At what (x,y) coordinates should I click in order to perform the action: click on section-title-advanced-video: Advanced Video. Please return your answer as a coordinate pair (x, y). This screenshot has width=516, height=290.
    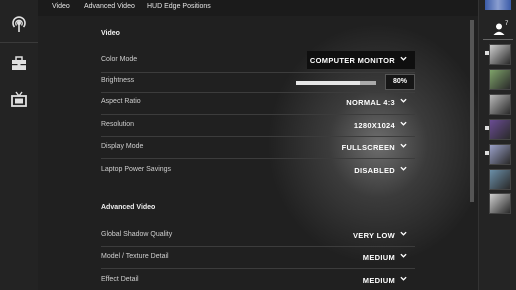
    Looking at the image, I should click on (128, 207).